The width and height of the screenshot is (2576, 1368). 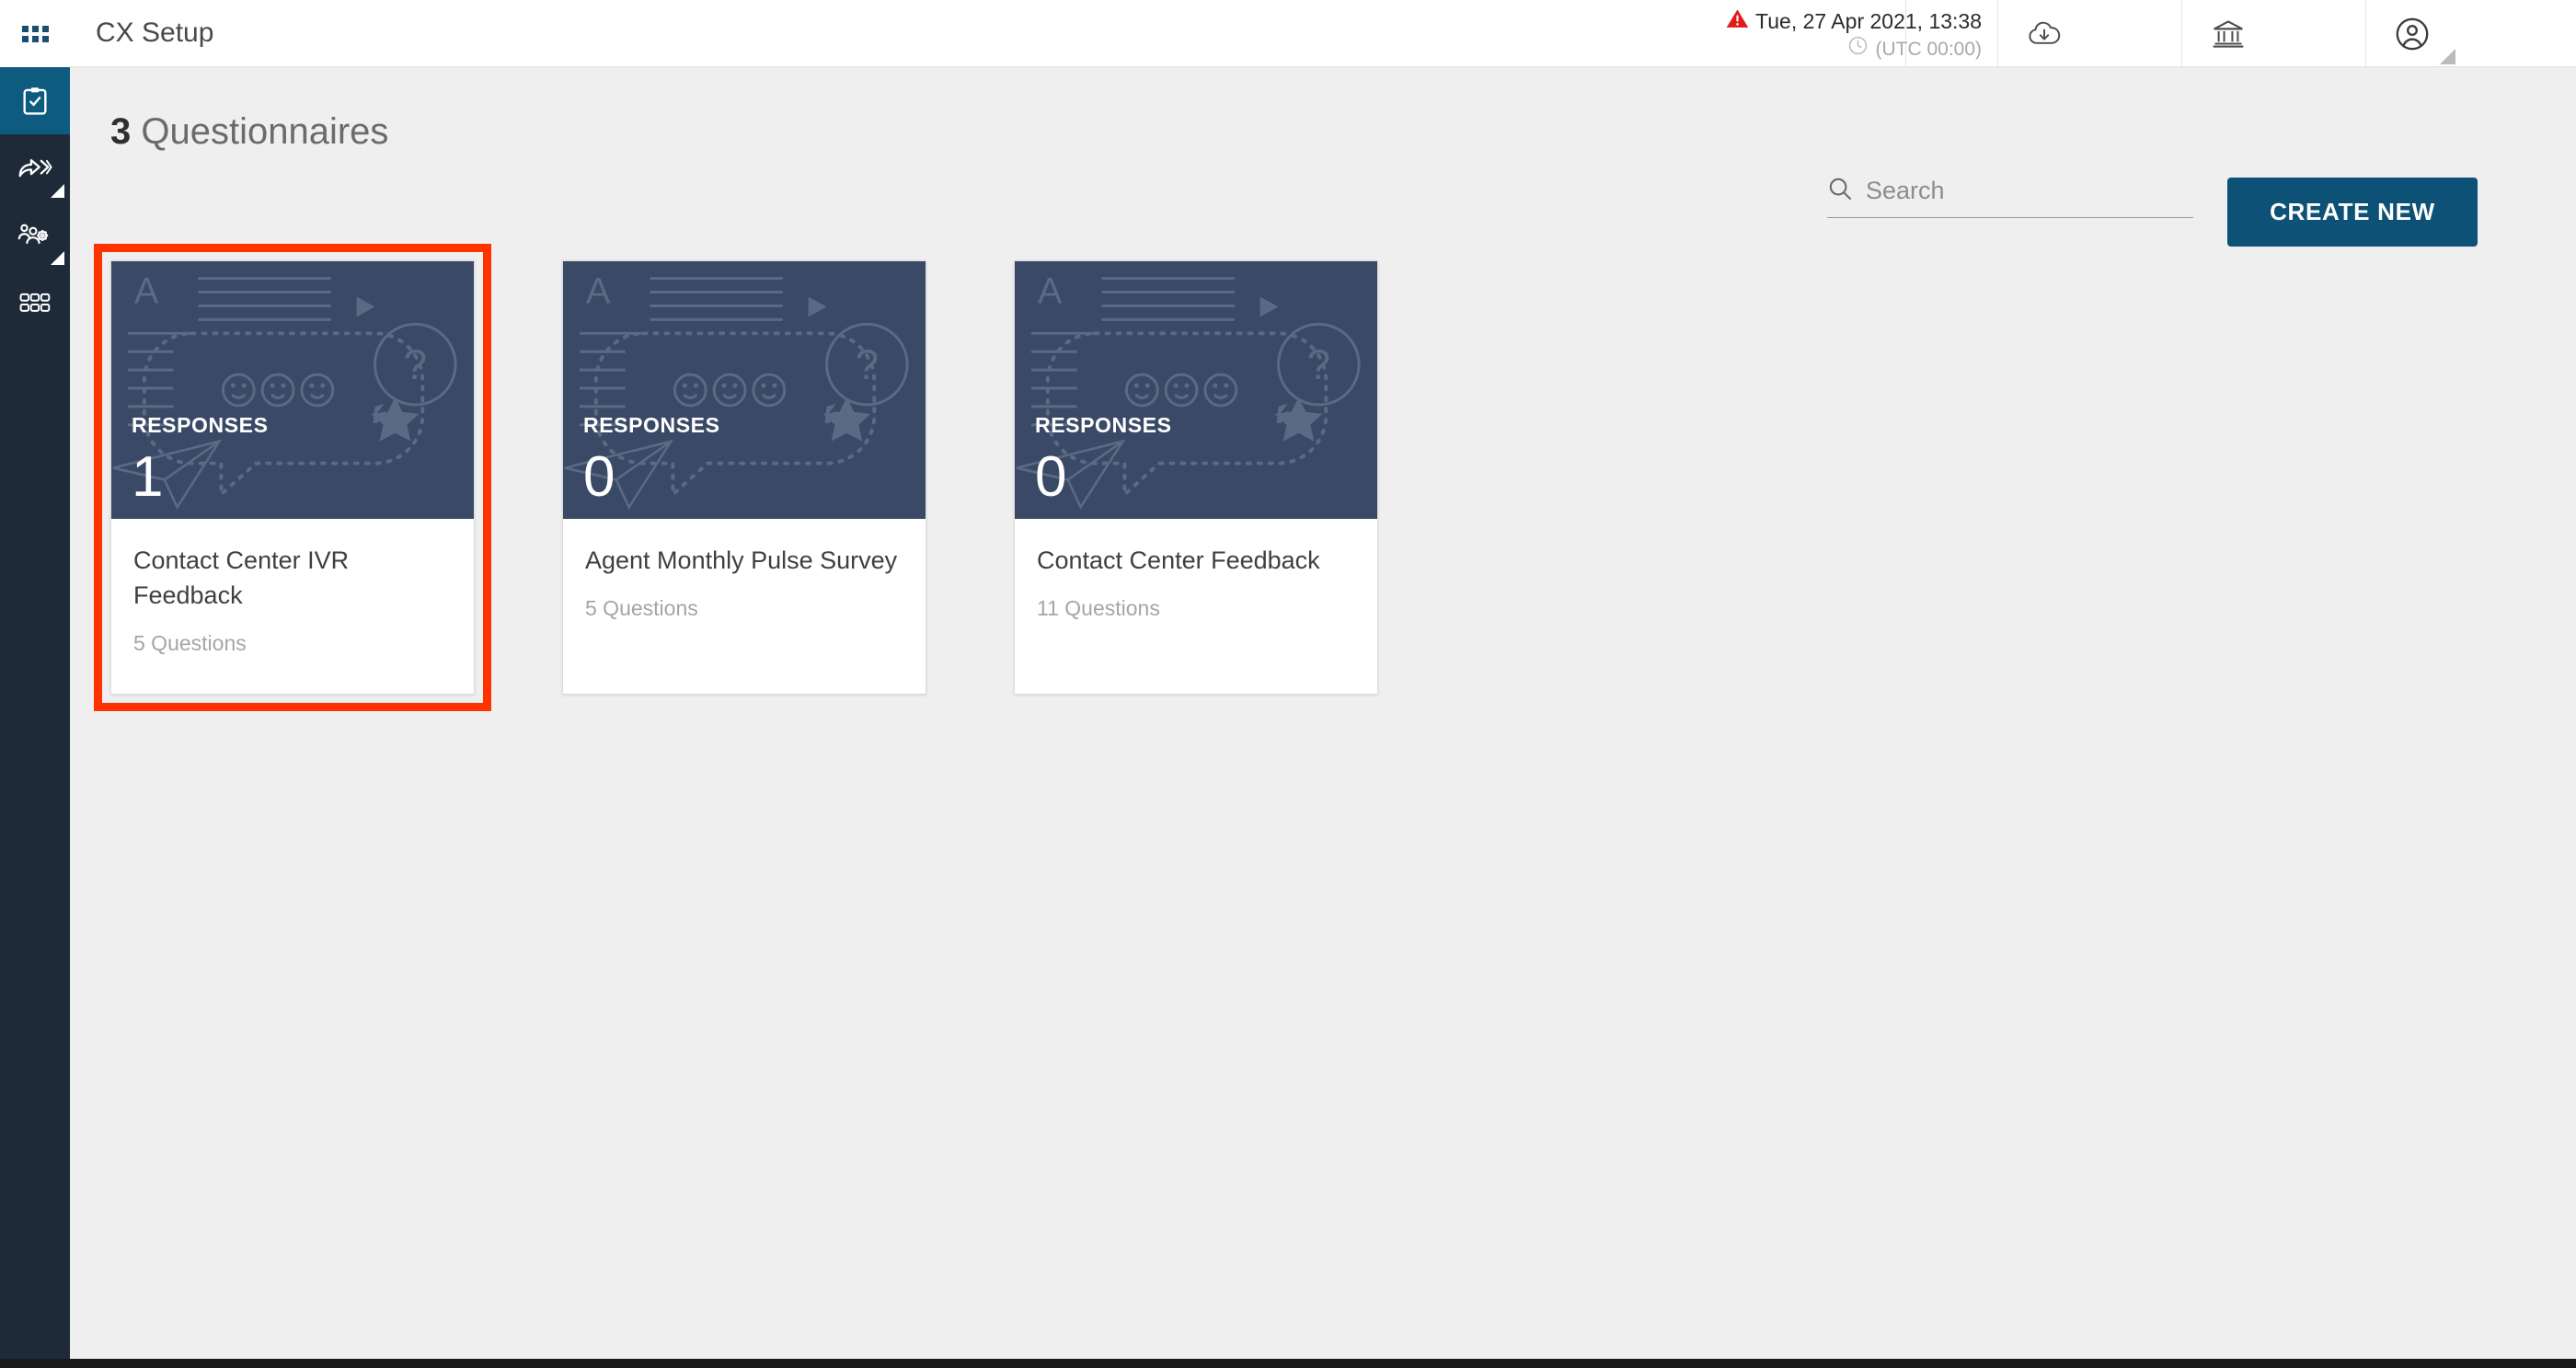 I want to click on left-sidebar, so click(x=35, y=684).